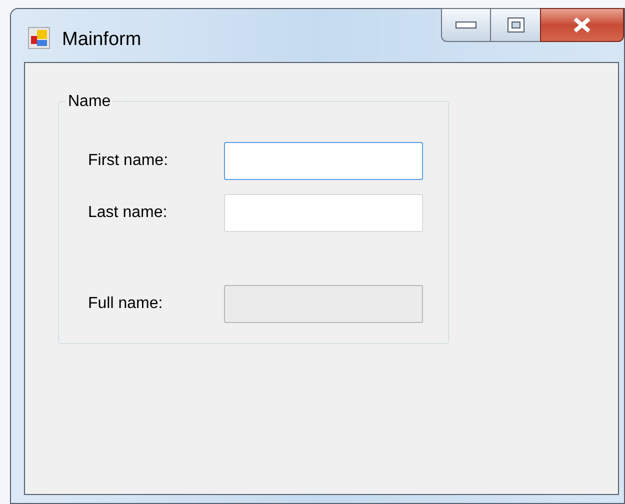 This screenshot has width=625, height=504. Describe the element at coordinates (129, 160) in the screenshot. I see `field-label: First name:` at that location.